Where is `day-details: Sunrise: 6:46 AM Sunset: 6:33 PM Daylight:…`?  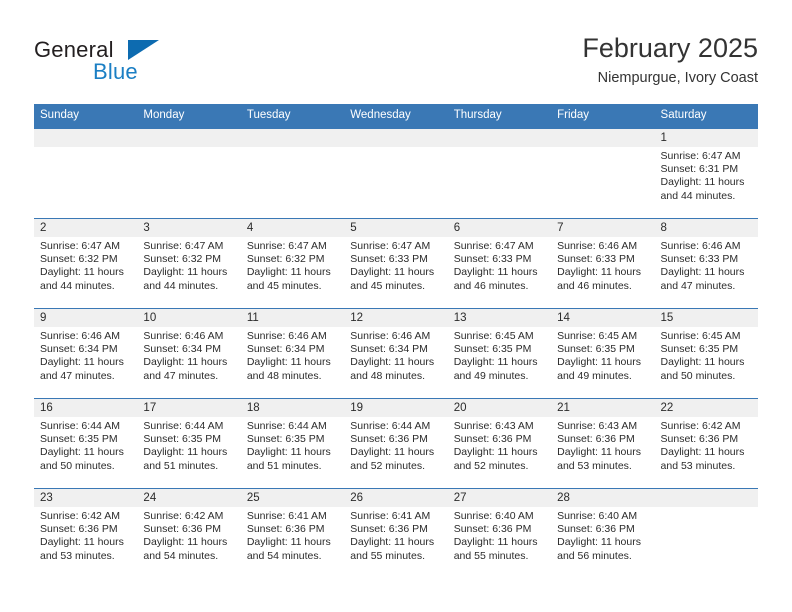 day-details: Sunrise: 6:46 AM Sunset: 6:33 PM Daylight:… is located at coordinates (706, 265).